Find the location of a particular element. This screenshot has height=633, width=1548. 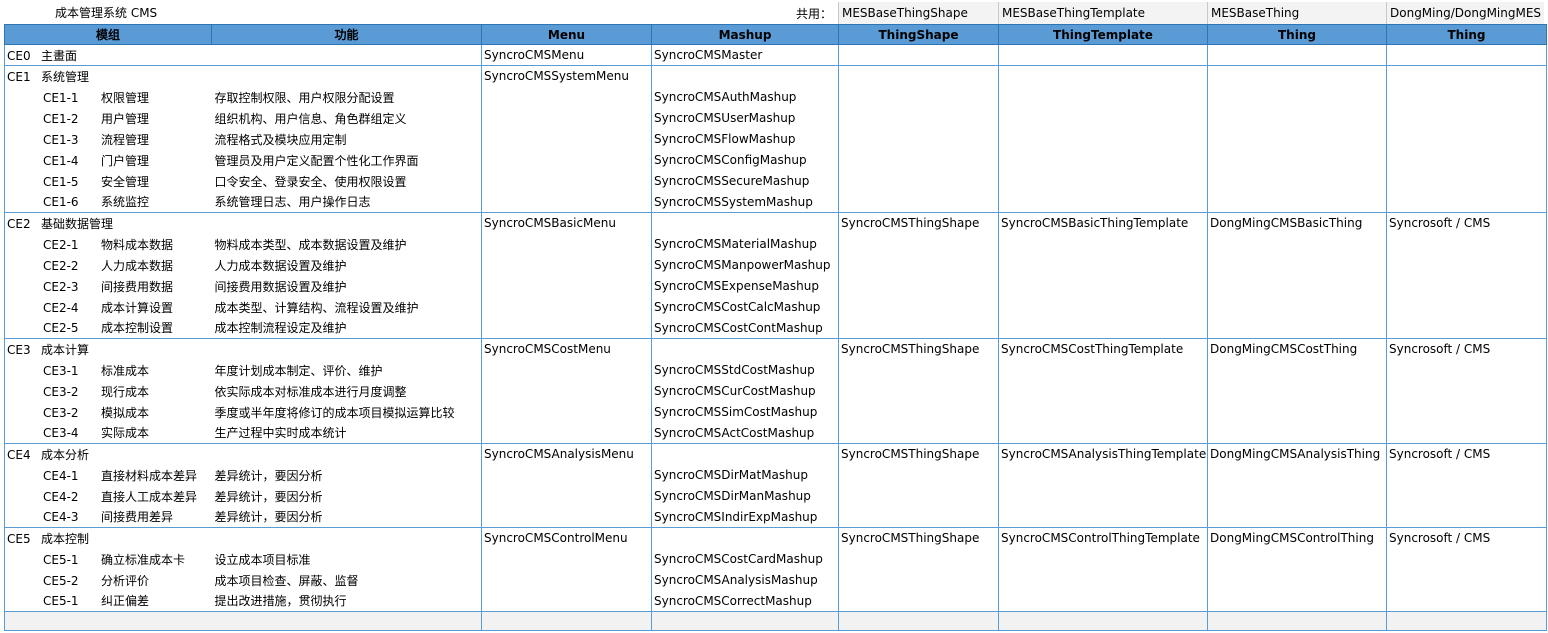

mashup-cell: SyncroCMSManpowerMashup is located at coordinates (745, 265).